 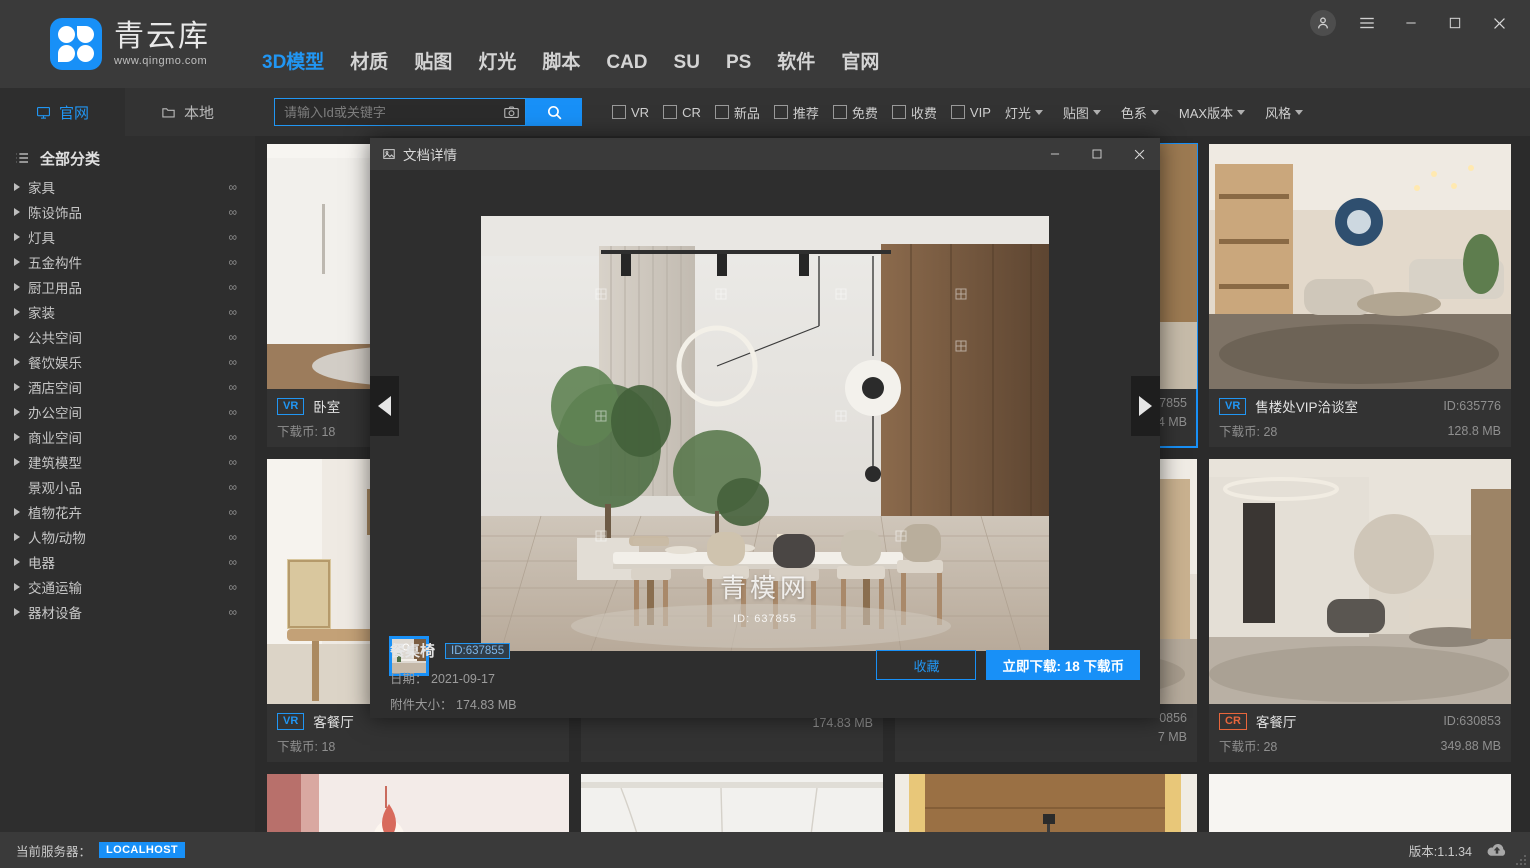 What do you see at coordinates (161, 60) in the screenshot?
I see `logo-url: www.qingmo.com` at bounding box center [161, 60].